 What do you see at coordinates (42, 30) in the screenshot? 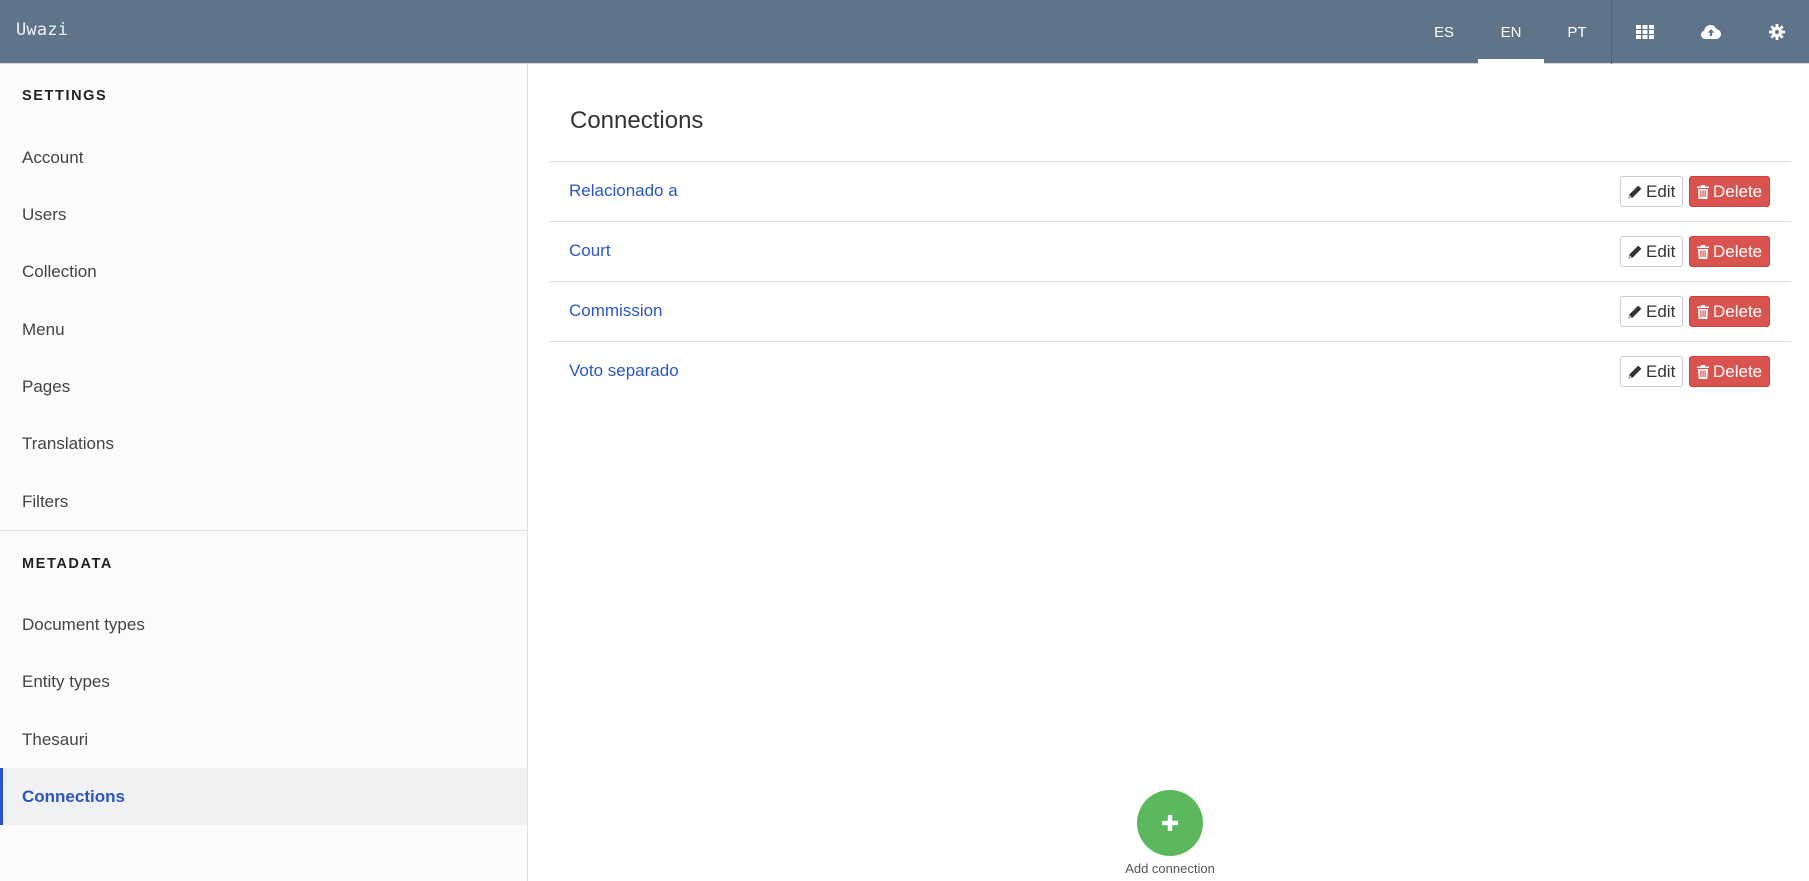
I see `app-logo: Uwazi` at bounding box center [42, 30].